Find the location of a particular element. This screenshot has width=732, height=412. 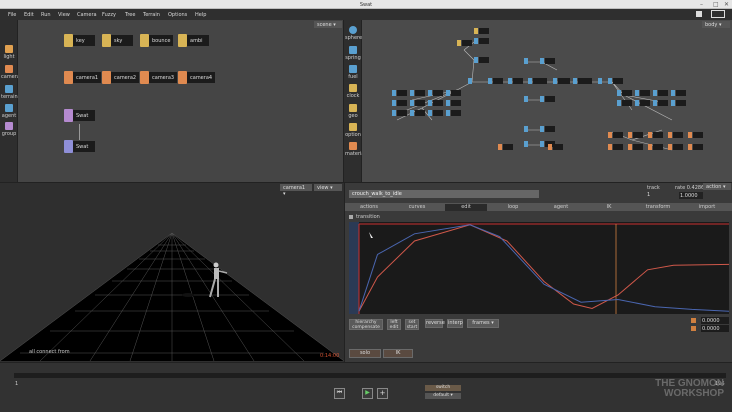

node-camera1: camera1 is located at coordinates (83, 77).